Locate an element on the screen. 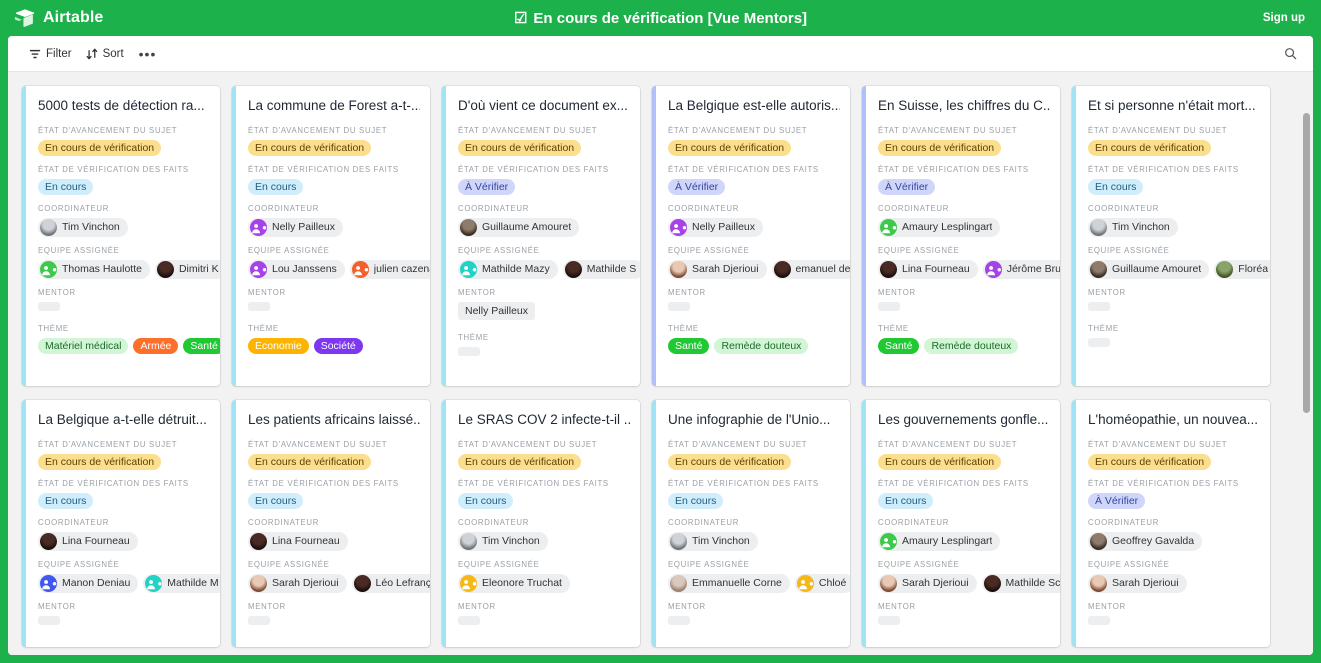 Image resolution: width=1321 pixels, height=663 pixels. field-theme: THÈME is located at coordinates (1174, 335).